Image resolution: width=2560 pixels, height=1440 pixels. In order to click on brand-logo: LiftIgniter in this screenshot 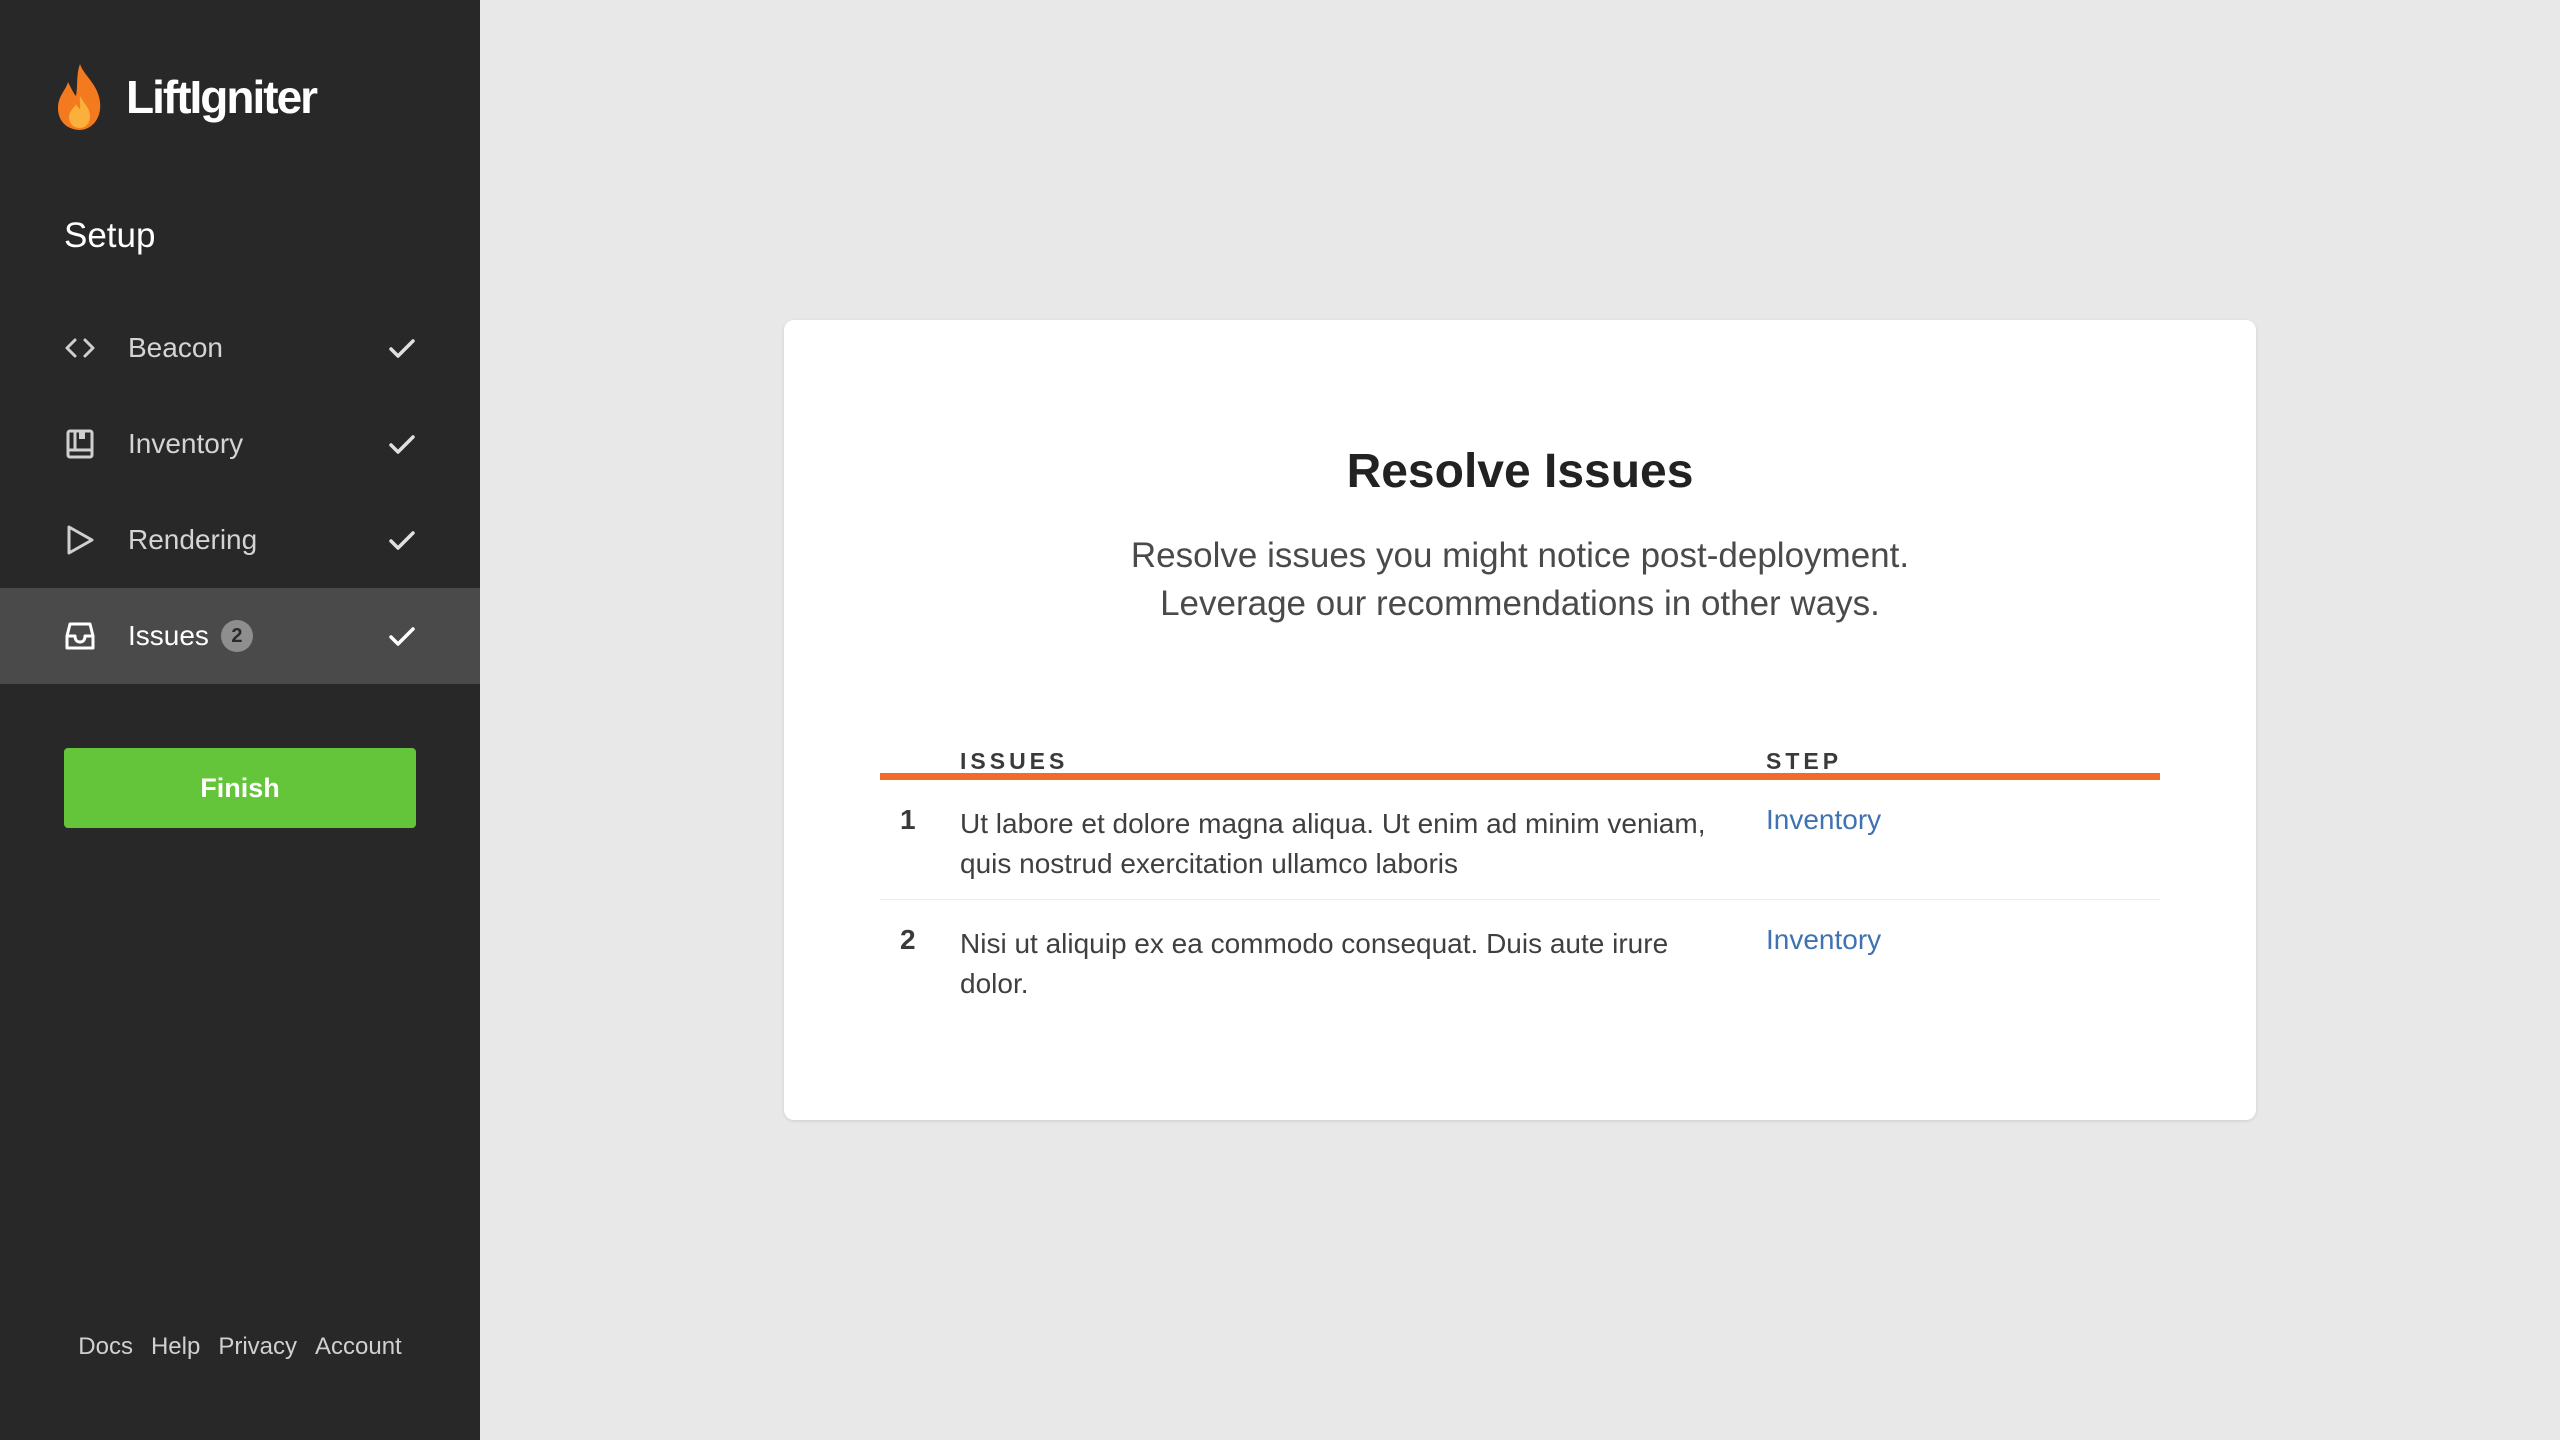, I will do `click(186, 97)`.